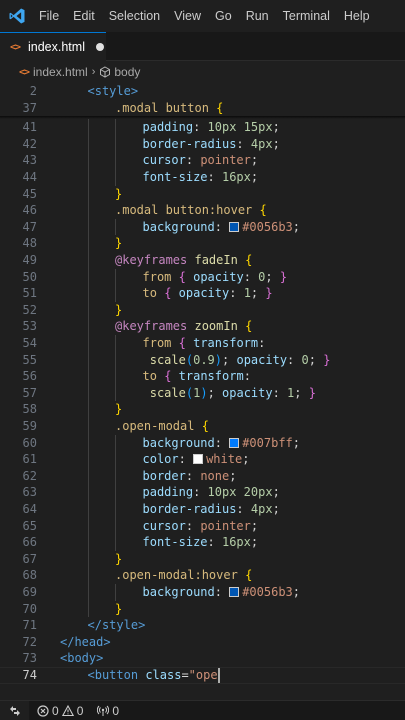  I want to click on code-line: 66 font-size: 16px;, so click(202, 542).